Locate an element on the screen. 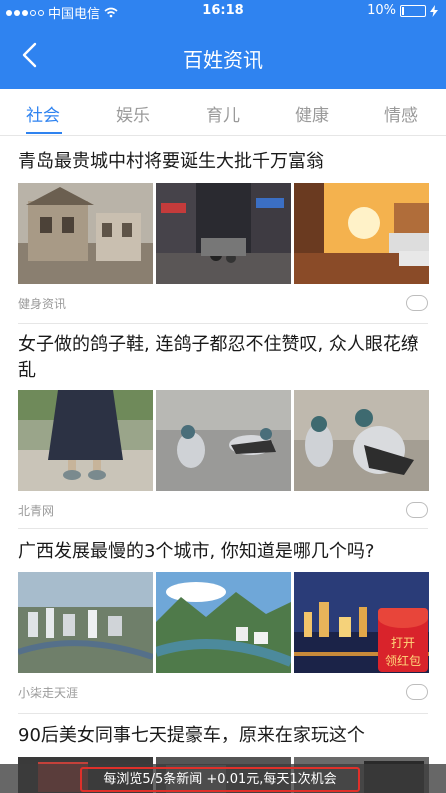  nav-bar: 百姓资讯 is located at coordinates (223, 55).